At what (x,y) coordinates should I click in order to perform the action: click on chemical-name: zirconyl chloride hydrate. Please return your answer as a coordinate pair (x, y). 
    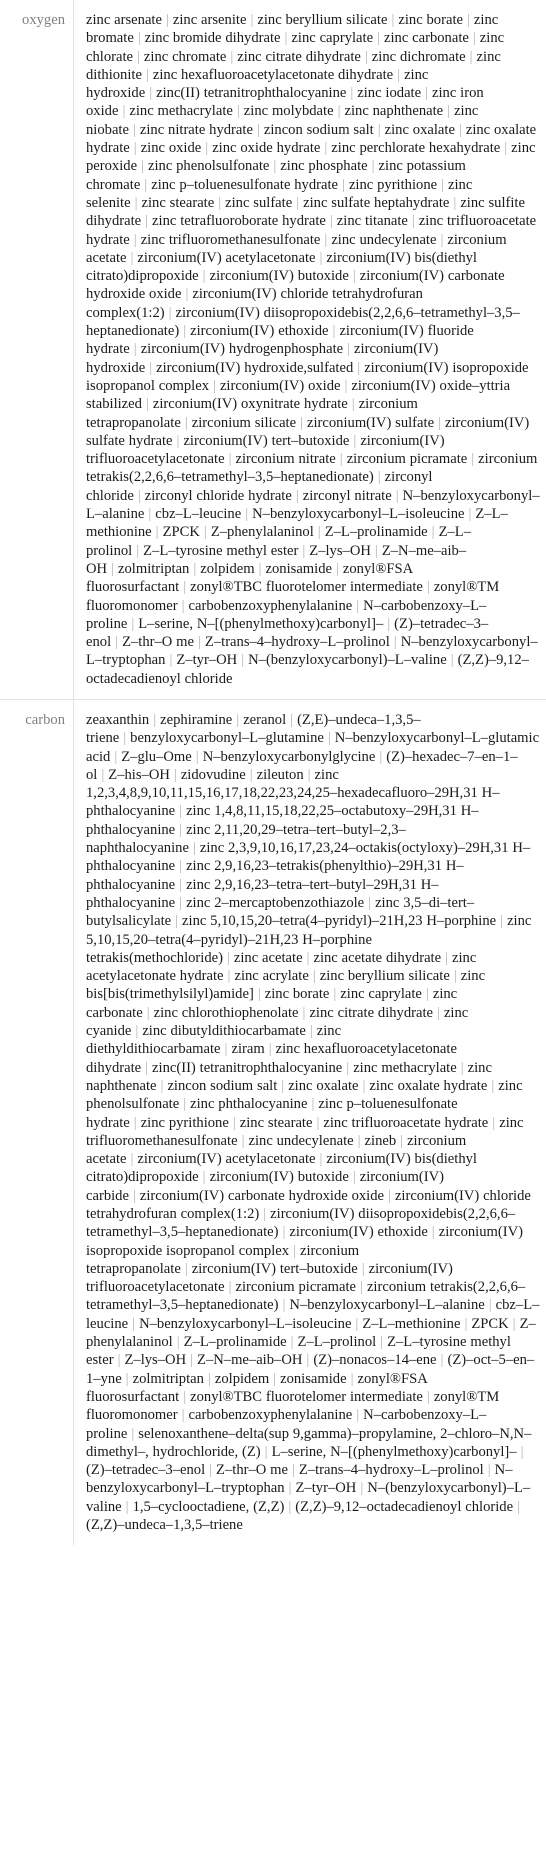
    Looking at the image, I should click on (218, 495).